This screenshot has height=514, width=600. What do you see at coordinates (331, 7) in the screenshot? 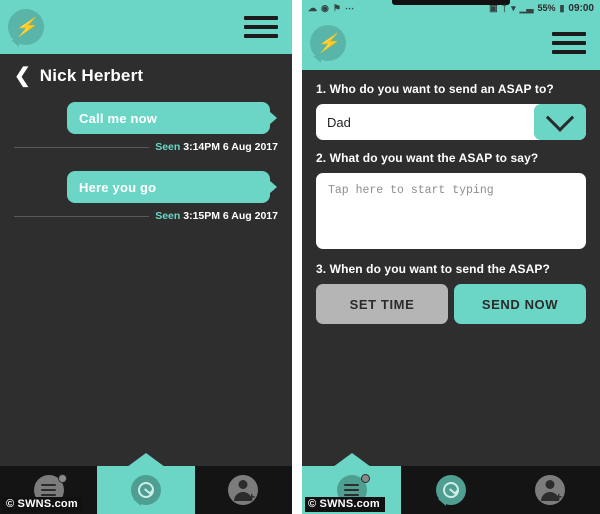
I see `status-left-icons: ☁ ◉ ⚑ ⋯` at bounding box center [331, 7].